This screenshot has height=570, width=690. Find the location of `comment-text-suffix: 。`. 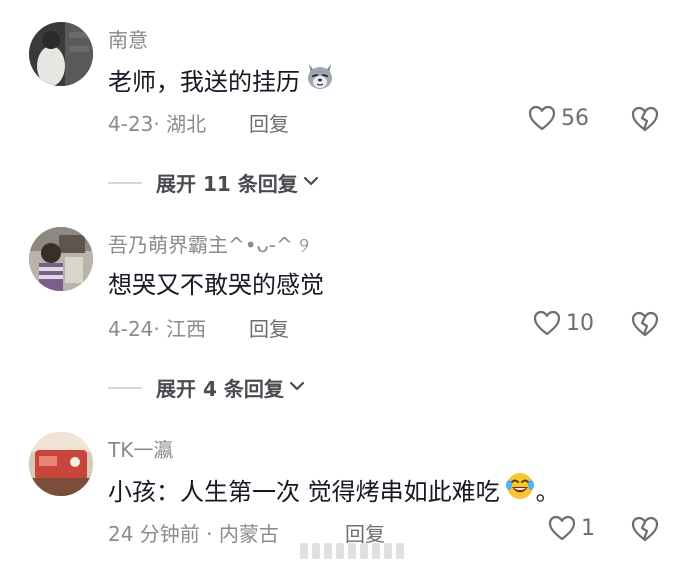

comment-text-suffix: 。 is located at coordinates (547, 491).